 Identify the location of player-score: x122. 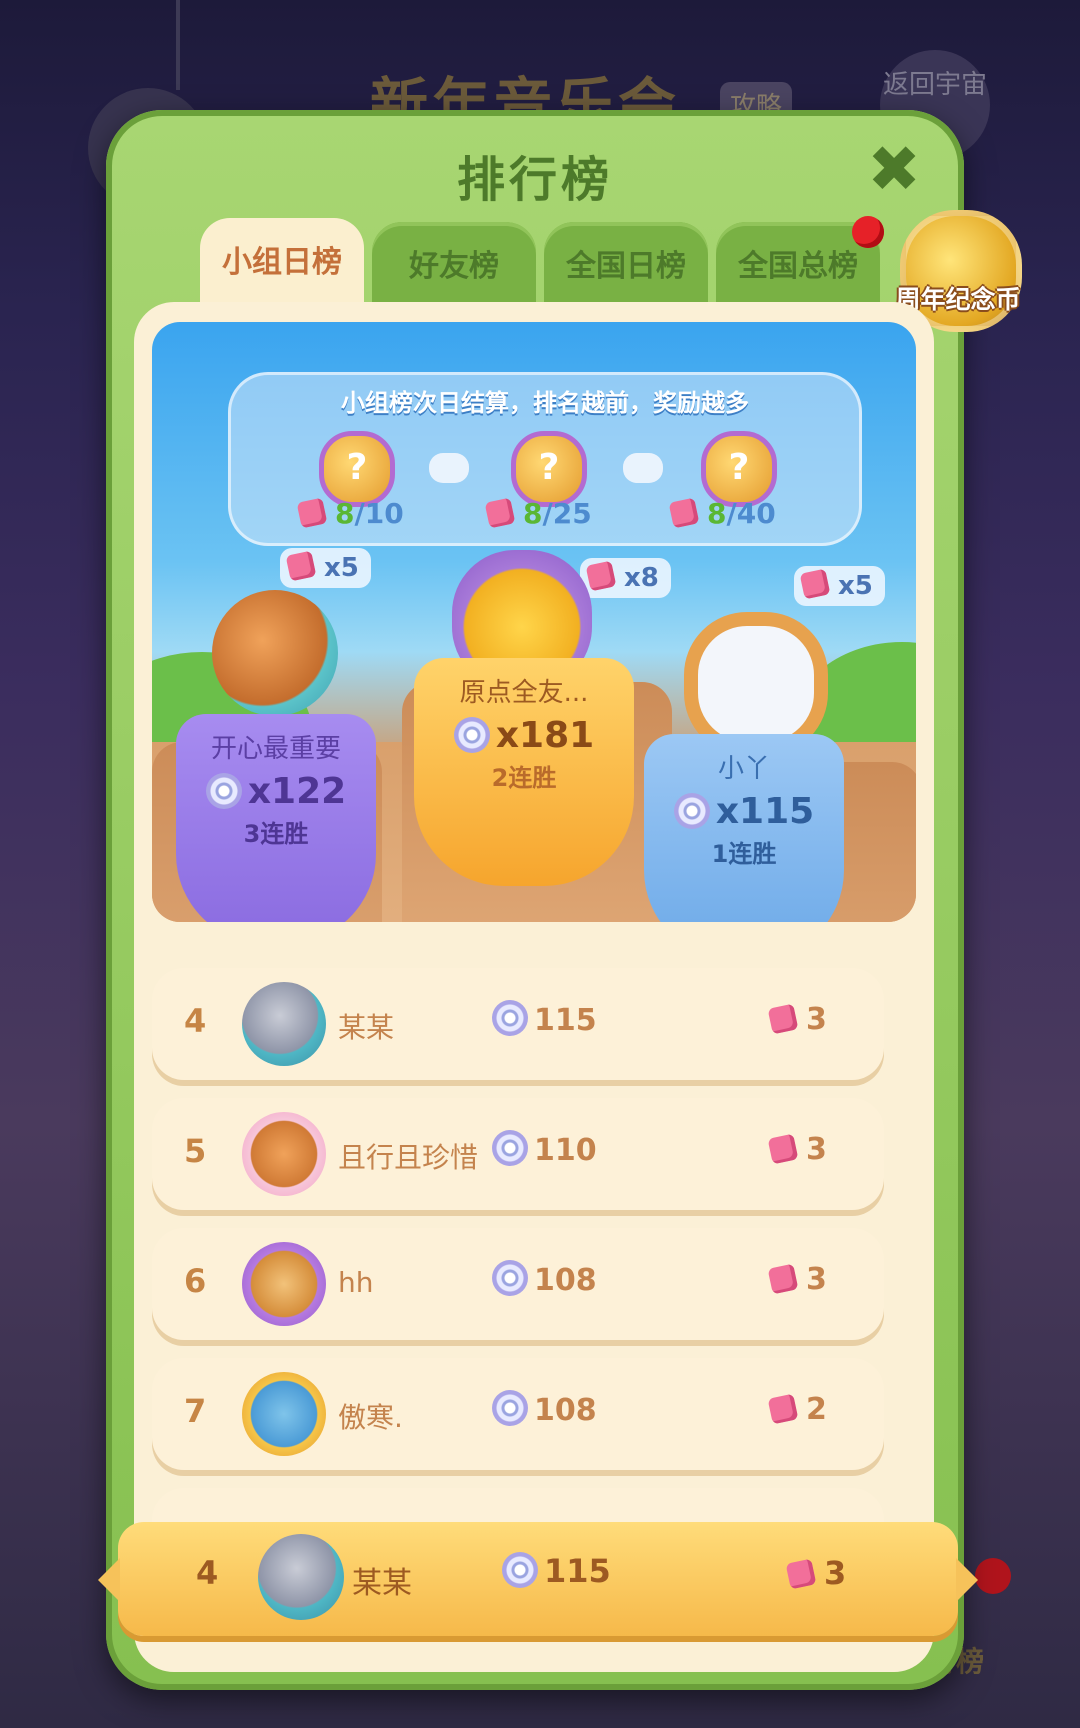
(276, 791).